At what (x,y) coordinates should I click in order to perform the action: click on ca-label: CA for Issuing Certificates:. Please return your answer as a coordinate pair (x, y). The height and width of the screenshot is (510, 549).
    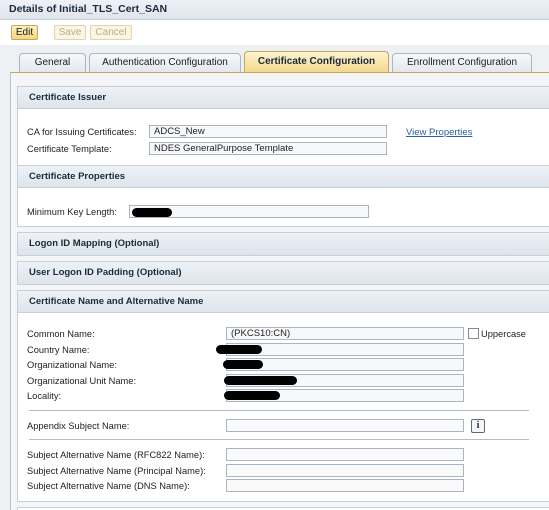
    Looking at the image, I should click on (82, 132).